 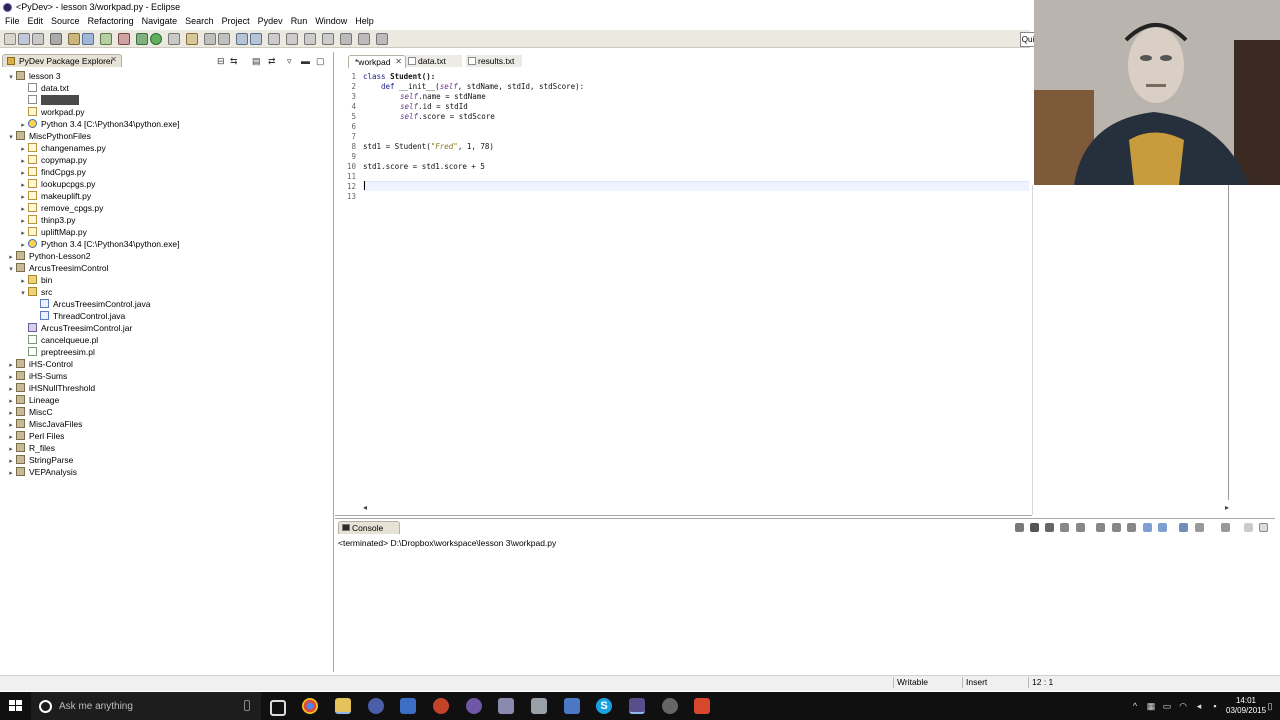 What do you see at coordinates (474, 706) in the screenshot?
I see `eclipse-taskbar-icon` at bounding box center [474, 706].